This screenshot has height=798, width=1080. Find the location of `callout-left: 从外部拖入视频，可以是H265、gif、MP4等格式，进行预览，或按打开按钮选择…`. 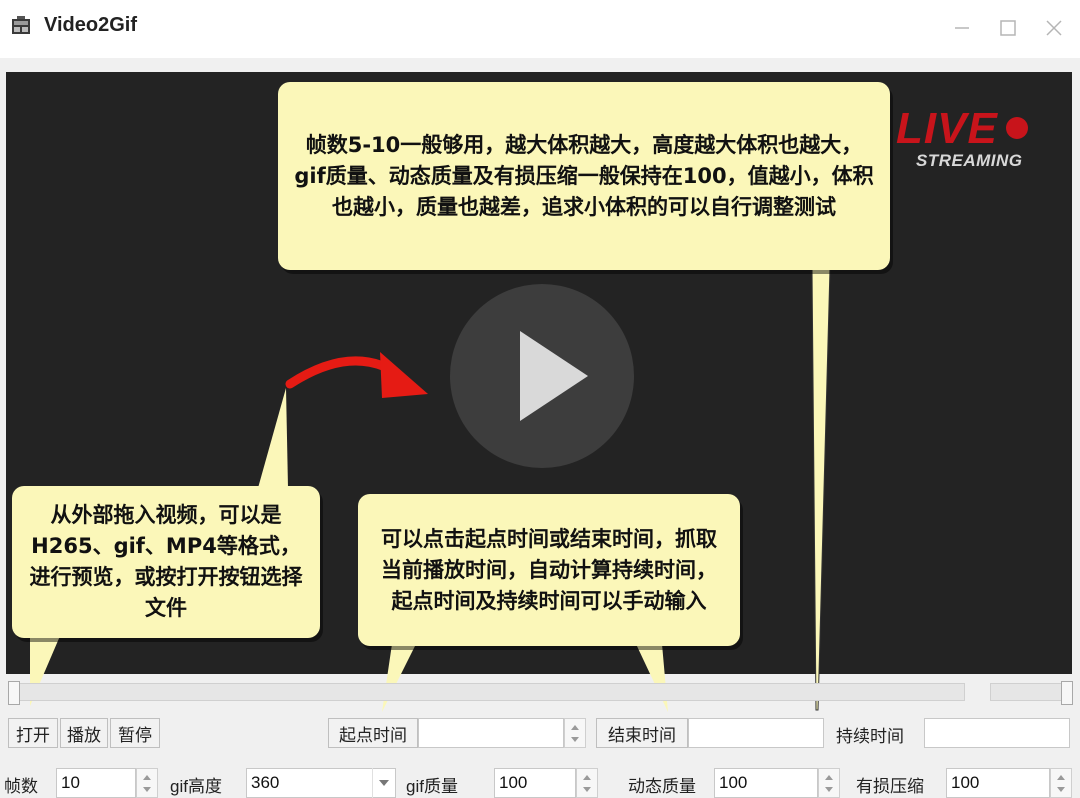

callout-left: 从外部拖入视频，可以是H265、gif、MP4等格式，进行预览，或按打开按钮选择… is located at coordinates (166, 562).